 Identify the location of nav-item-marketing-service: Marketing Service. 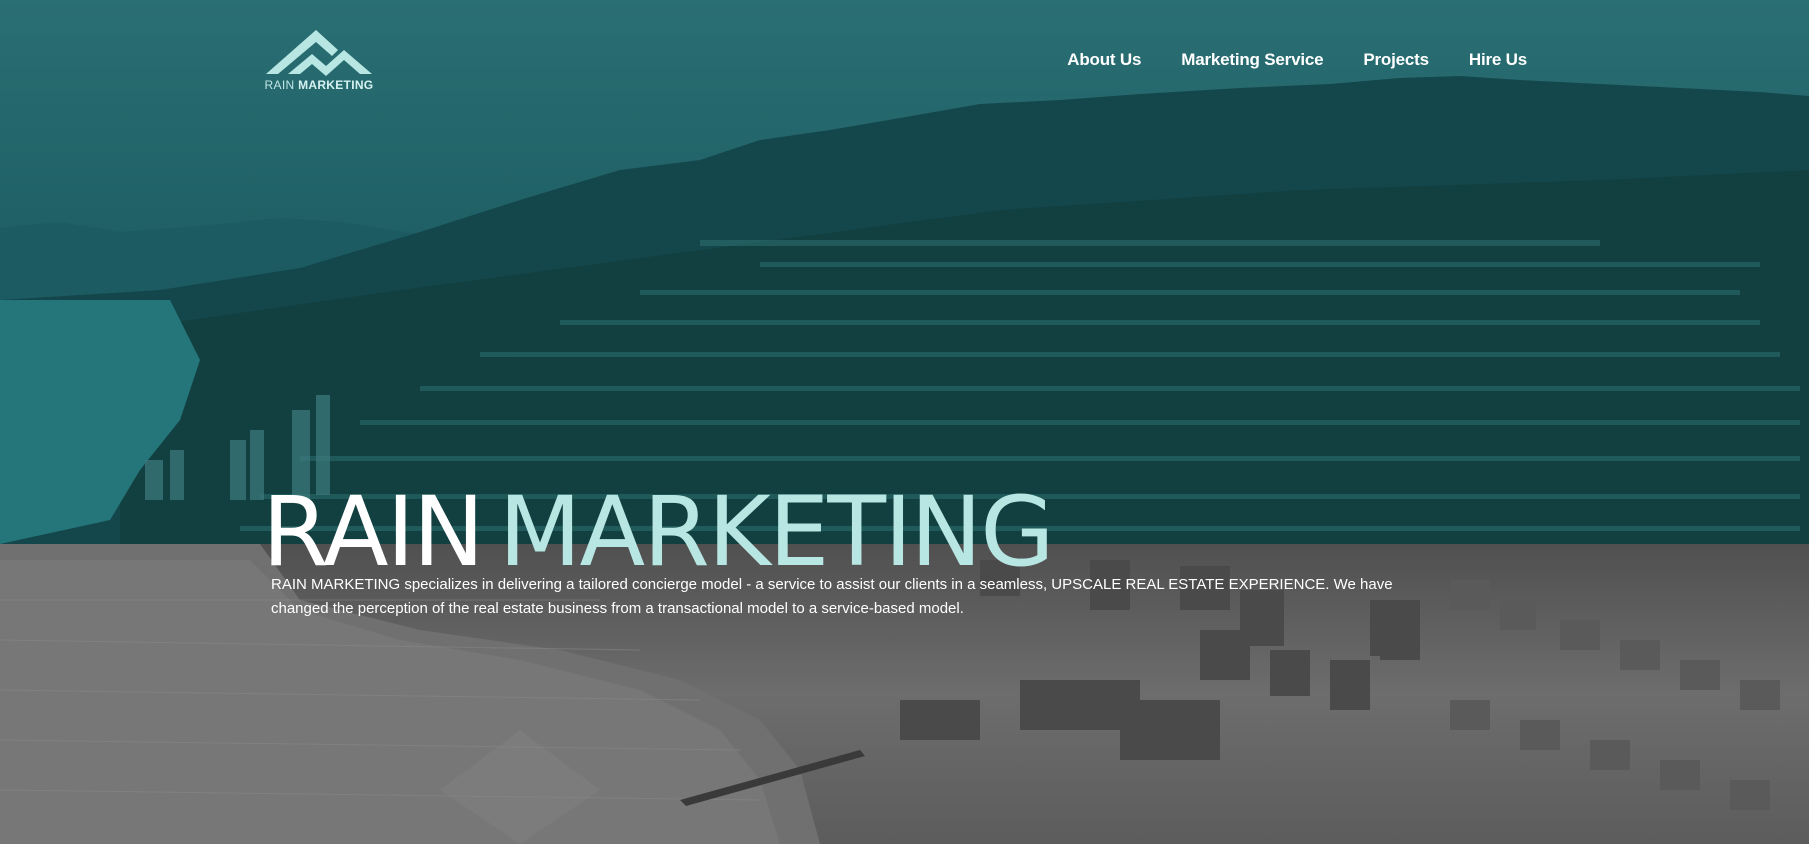
(1252, 60).